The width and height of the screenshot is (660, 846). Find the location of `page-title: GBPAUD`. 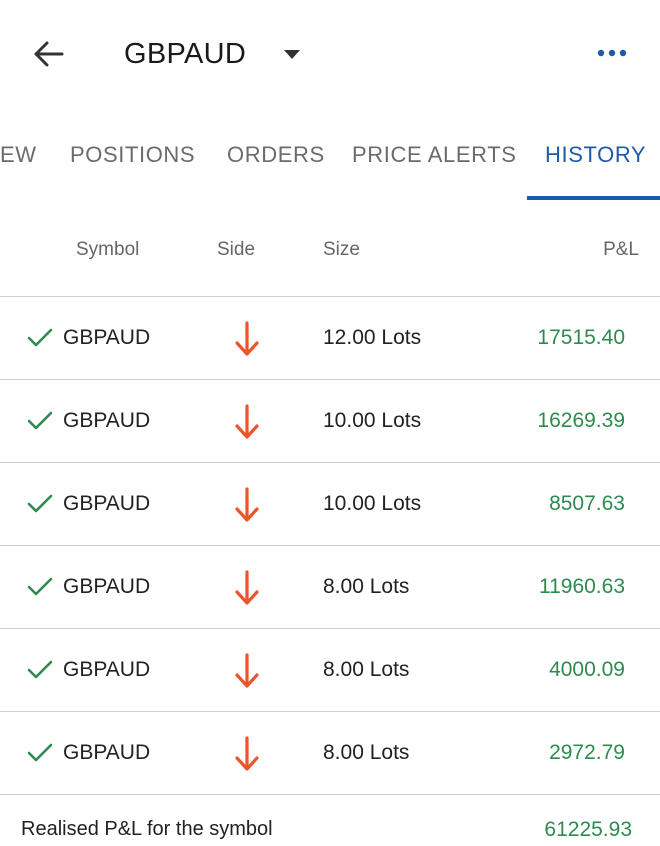

page-title: GBPAUD is located at coordinates (185, 53).